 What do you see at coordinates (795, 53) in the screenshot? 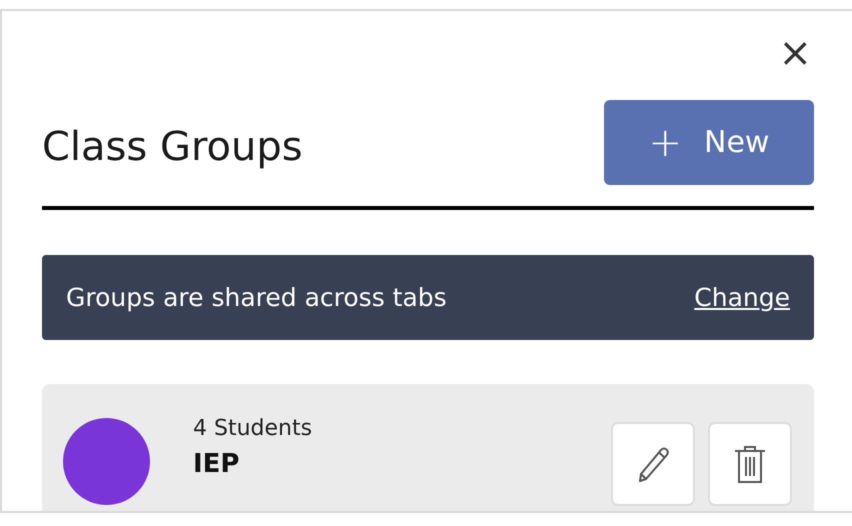
I see `close-button: ×` at bounding box center [795, 53].